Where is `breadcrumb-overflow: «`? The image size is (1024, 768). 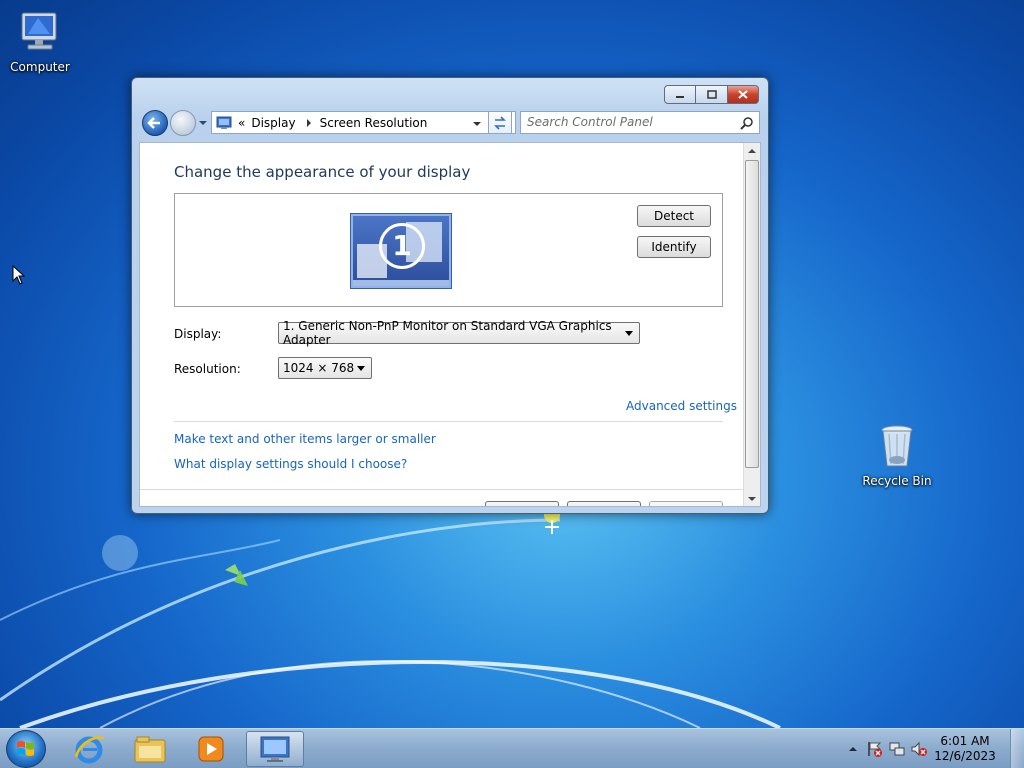 breadcrumb-overflow: « is located at coordinates (241, 123).